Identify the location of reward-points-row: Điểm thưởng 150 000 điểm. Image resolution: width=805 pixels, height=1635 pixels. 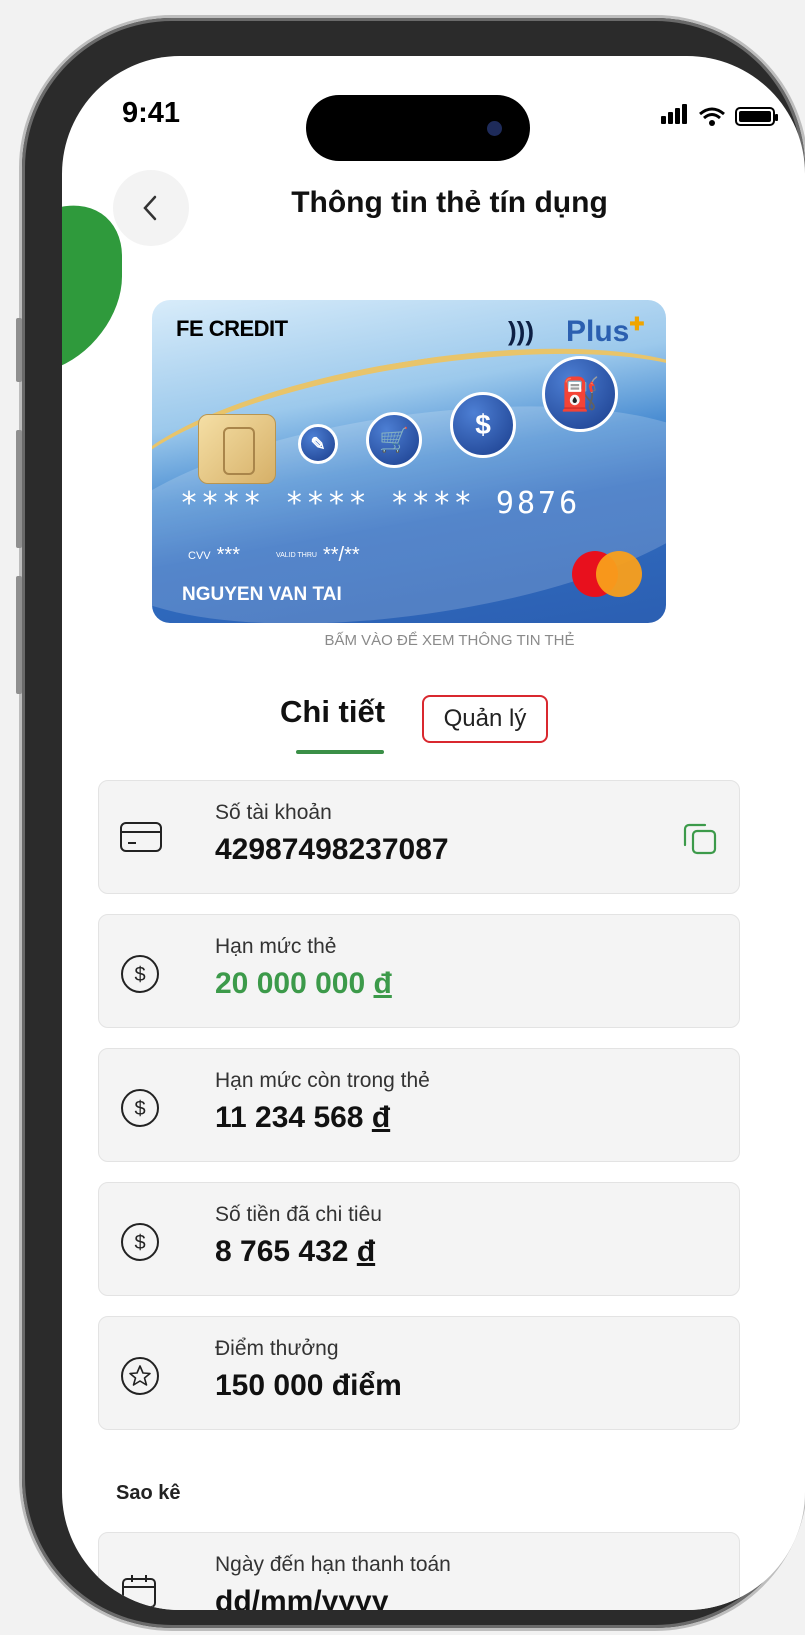
(419, 1373).